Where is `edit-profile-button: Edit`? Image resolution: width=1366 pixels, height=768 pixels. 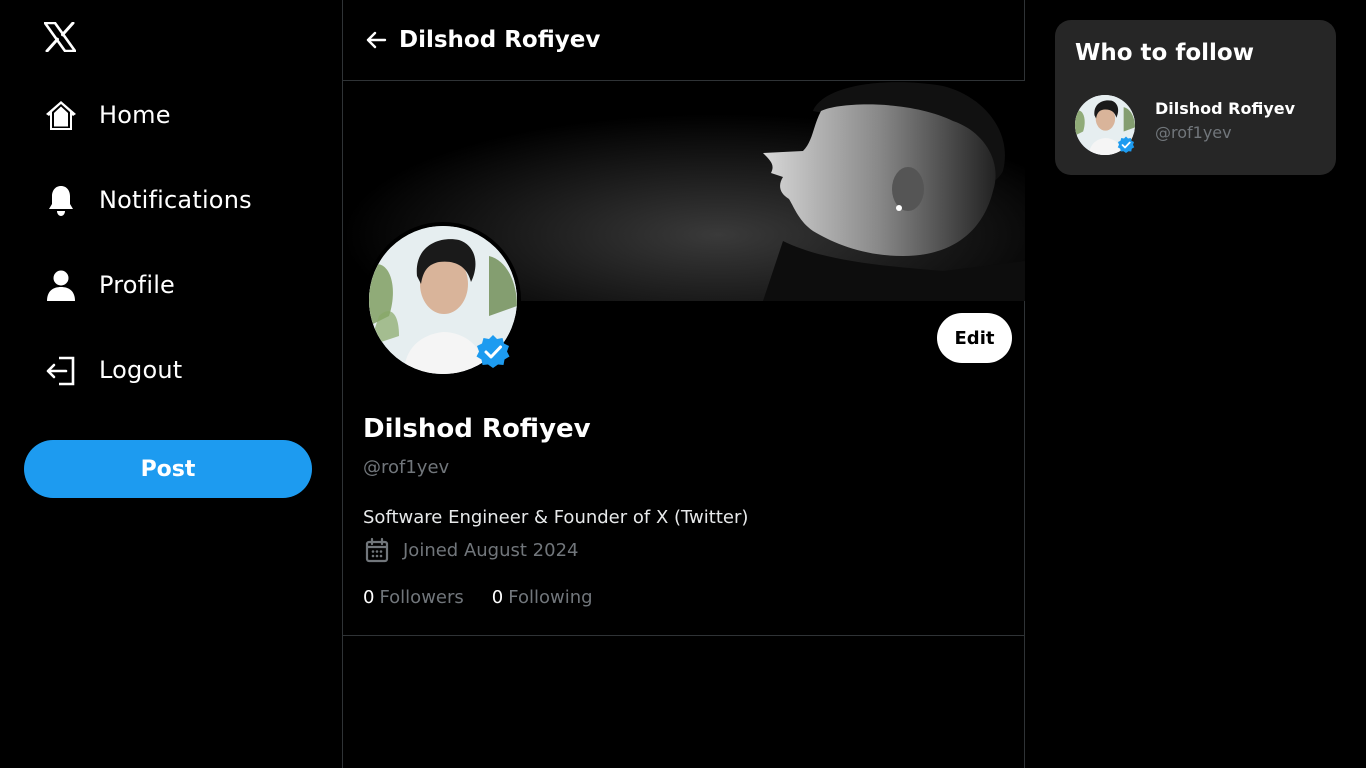
edit-profile-button: Edit is located at coordinates (974, 338).